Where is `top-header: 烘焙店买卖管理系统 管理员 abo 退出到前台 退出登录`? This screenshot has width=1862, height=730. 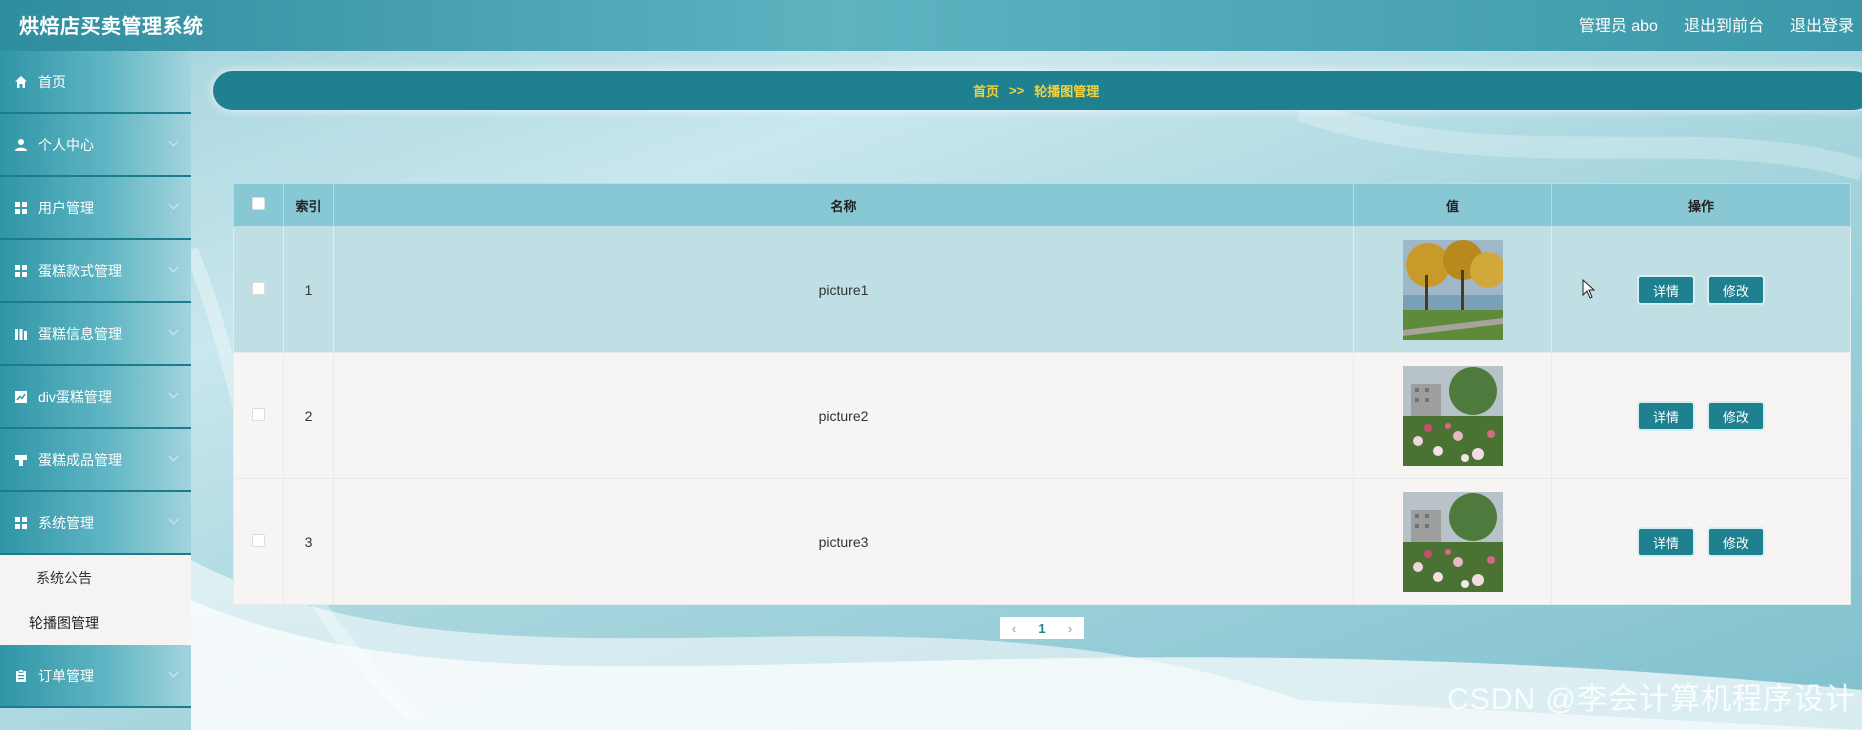 top-header: 烘焙店买卖管理系统 管理员 abo 退出到前台 退出登录 is located at coordinates (931, 25).